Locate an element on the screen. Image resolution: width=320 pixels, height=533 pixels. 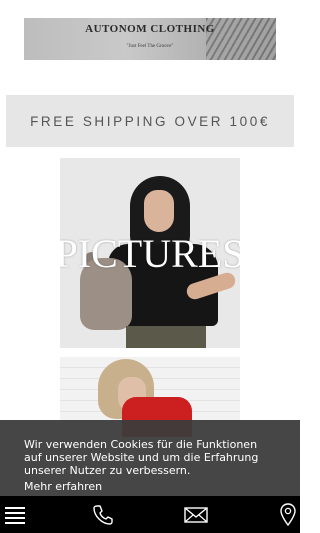
mail-icon is located at coordinates (196, 514).